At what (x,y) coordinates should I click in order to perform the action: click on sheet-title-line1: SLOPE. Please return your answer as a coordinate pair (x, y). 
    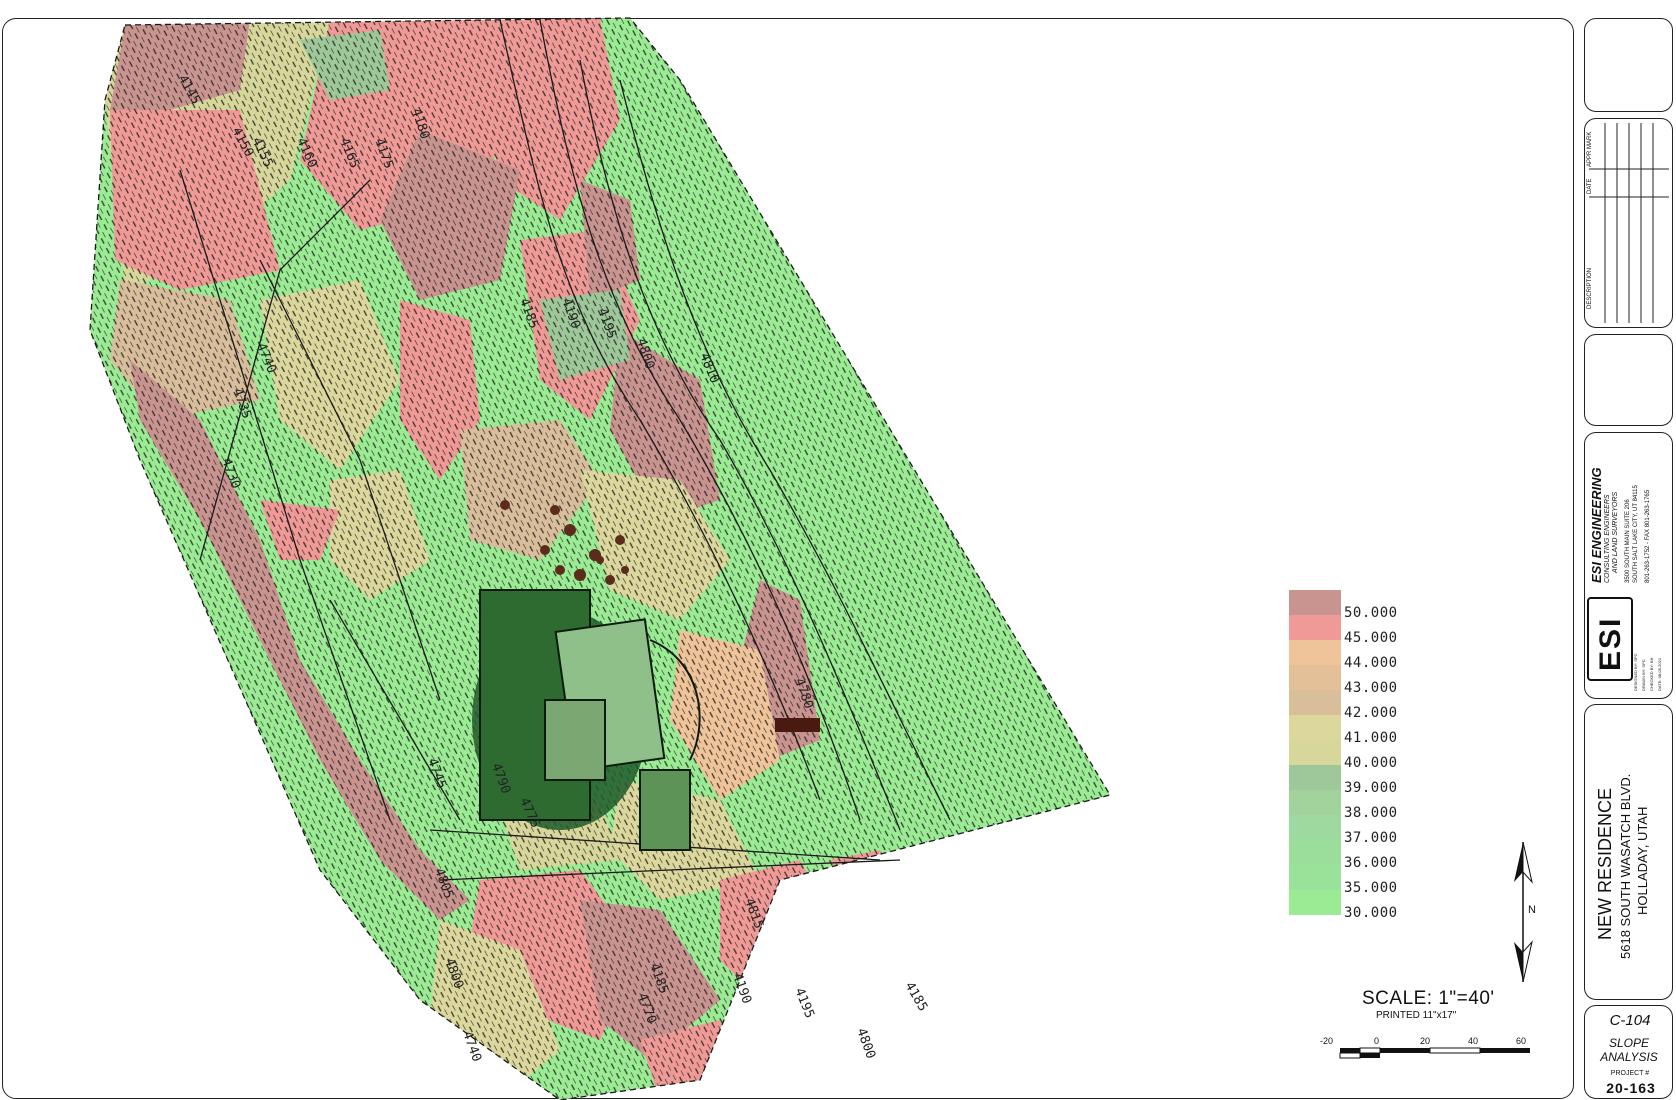
    Looking at the image, I should click on (1629, 1043).